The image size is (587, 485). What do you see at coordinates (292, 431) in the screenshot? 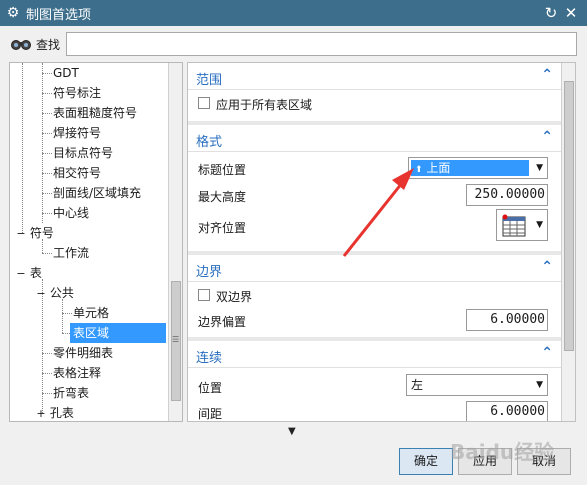
I see `expand-dialog-icon: ▼` at bounding box center [292, 431].